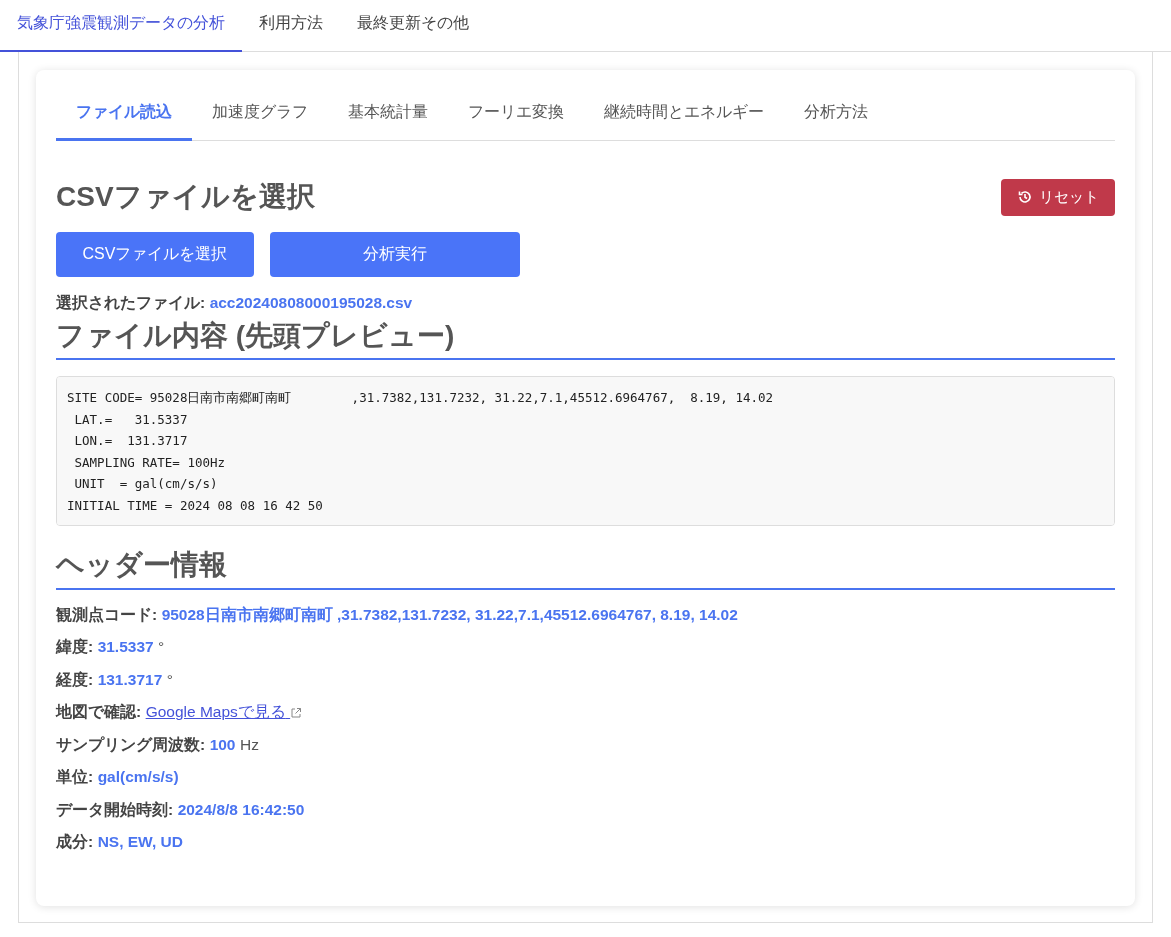 Image resolution: width=1171 pixels, height=937 pixels. Describe the element at coordinates (684, 115) in the screenshot. I see `tab: 継続時間とエネルギー` at that location.